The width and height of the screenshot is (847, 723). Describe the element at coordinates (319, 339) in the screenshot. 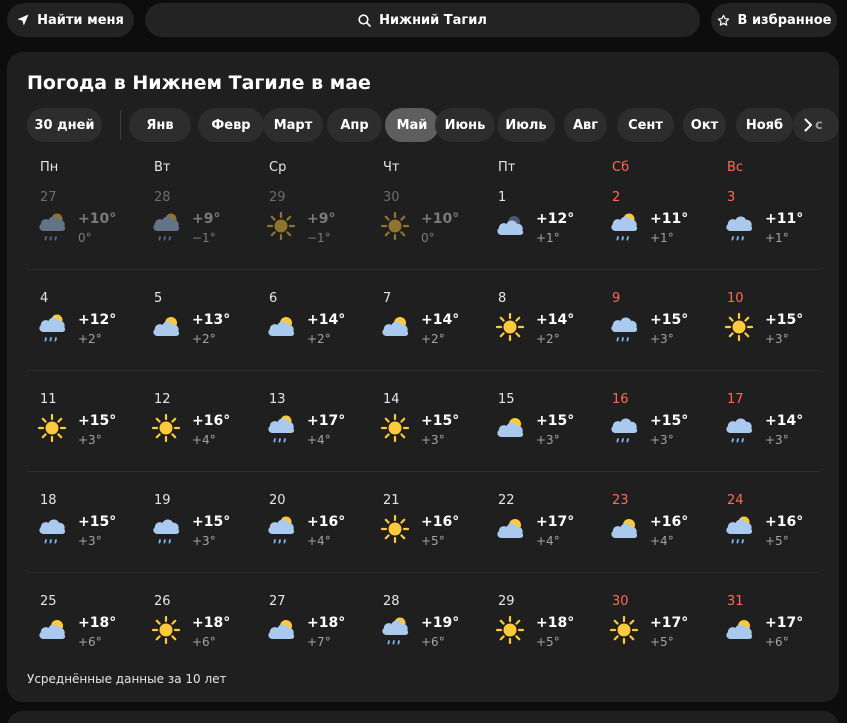

I see `night-temperature: +2°` at that location.